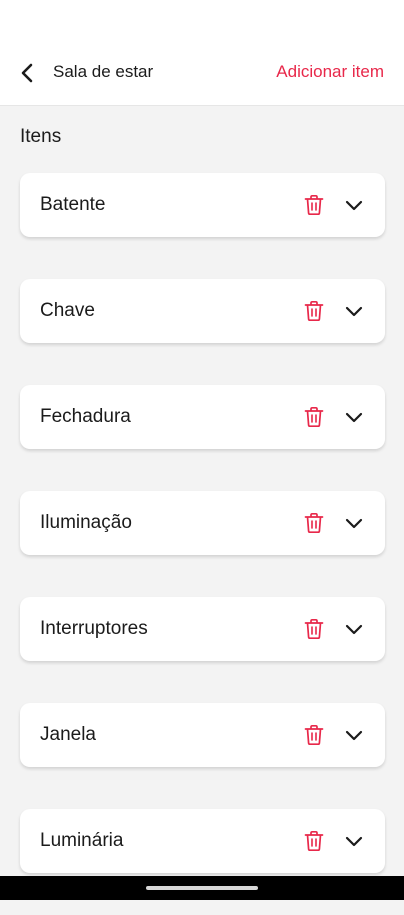 The width and height of the screenshot is (404, 915). Describe the element at coordinates (86, 522) in the screenshot. I see `item-label: Iluminação` at that location.